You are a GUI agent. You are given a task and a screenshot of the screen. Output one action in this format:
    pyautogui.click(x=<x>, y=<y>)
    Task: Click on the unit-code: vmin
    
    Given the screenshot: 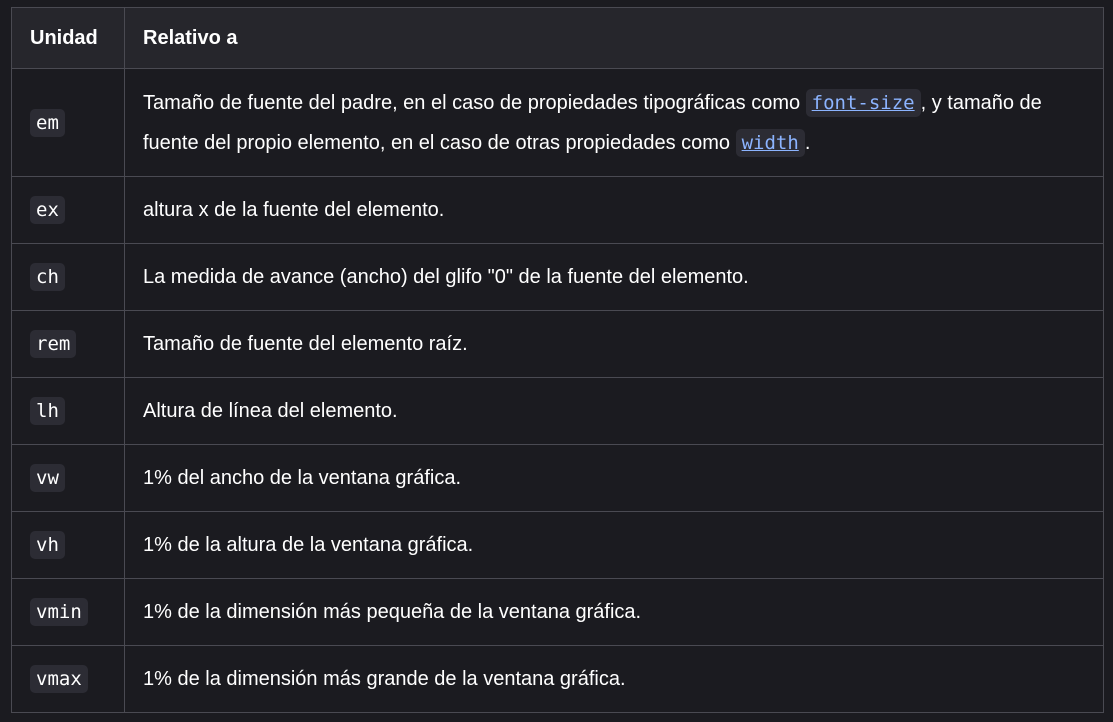 What is the action you would take?
    pyautogui.click(x=59, y=612)
    